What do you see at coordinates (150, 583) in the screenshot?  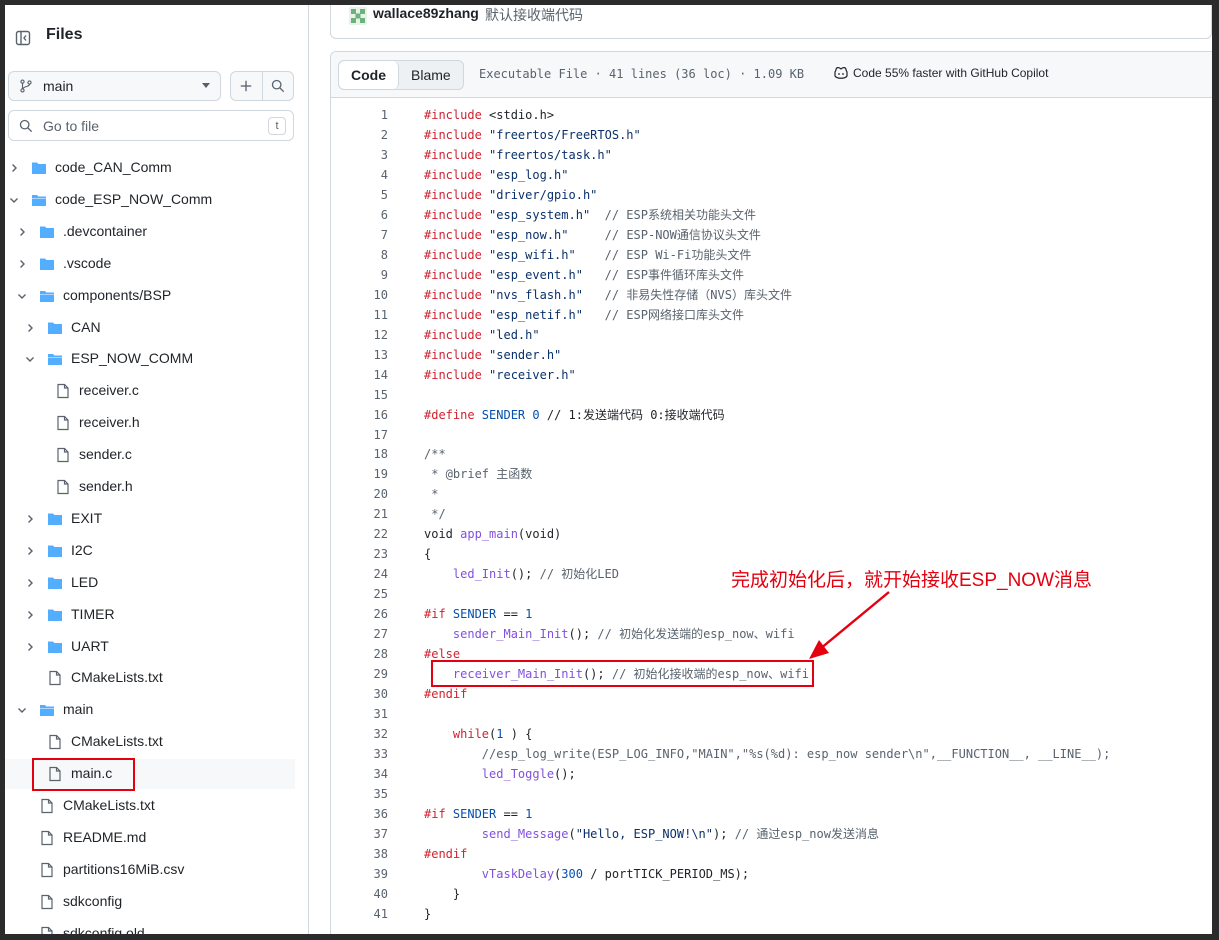 I see `folder-row: LED` at bounding box center [150, 583].